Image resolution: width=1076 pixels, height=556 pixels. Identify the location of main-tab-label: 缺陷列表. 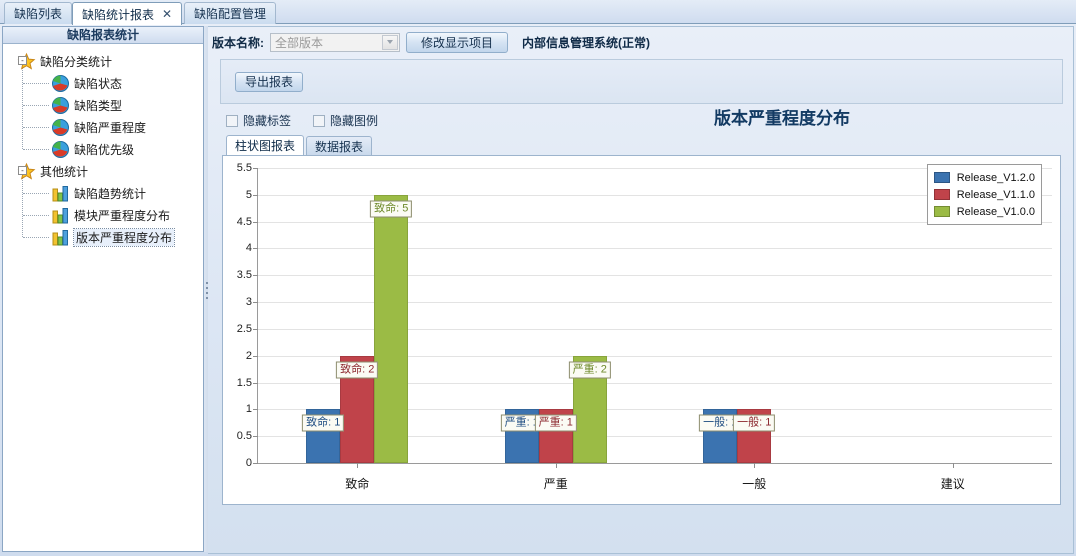
(38, 14).